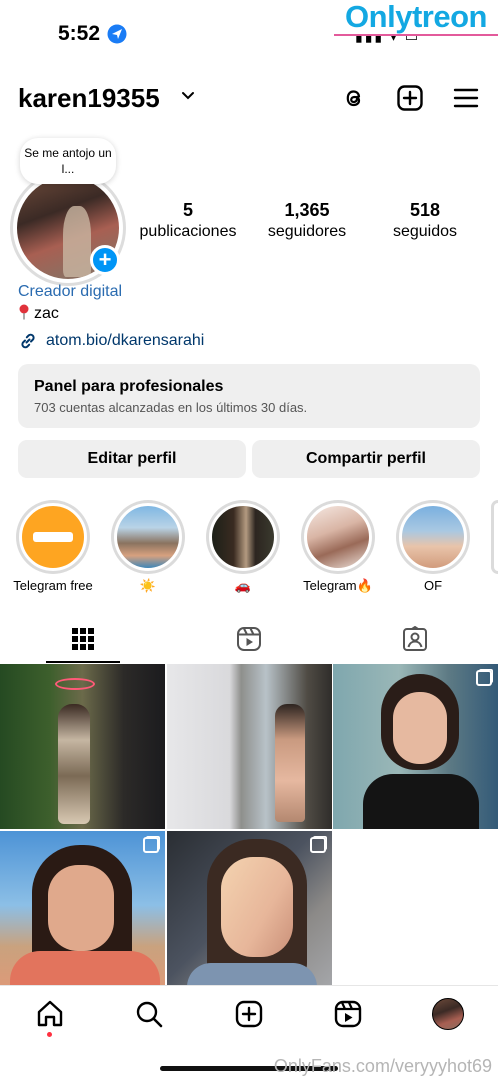  I want to click on active-tab-indicator, so click(83, 662).